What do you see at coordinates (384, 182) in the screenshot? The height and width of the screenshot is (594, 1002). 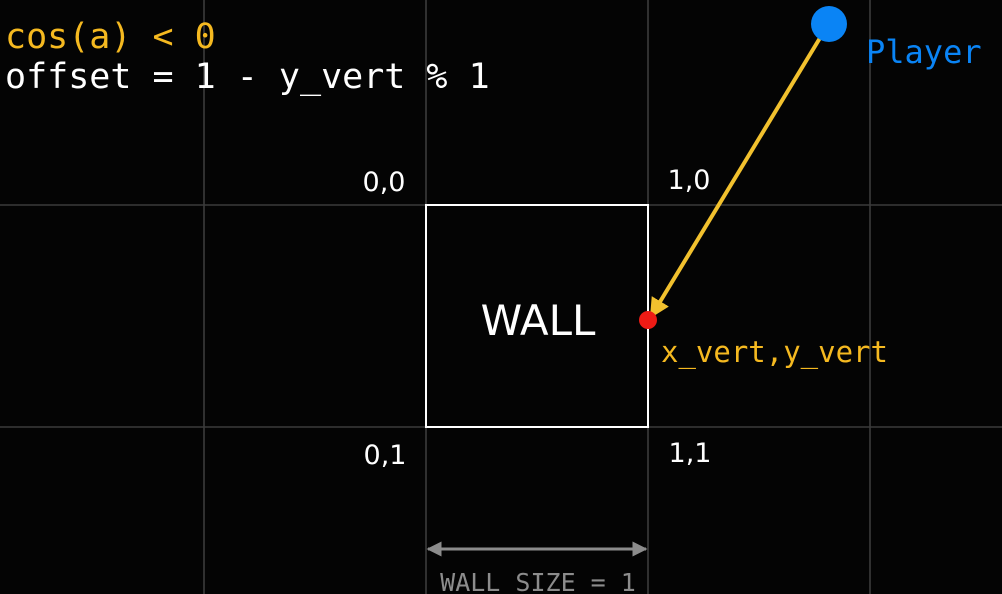 I see `corner-label-top-left: 0,0` at bounding box center [384, 182].